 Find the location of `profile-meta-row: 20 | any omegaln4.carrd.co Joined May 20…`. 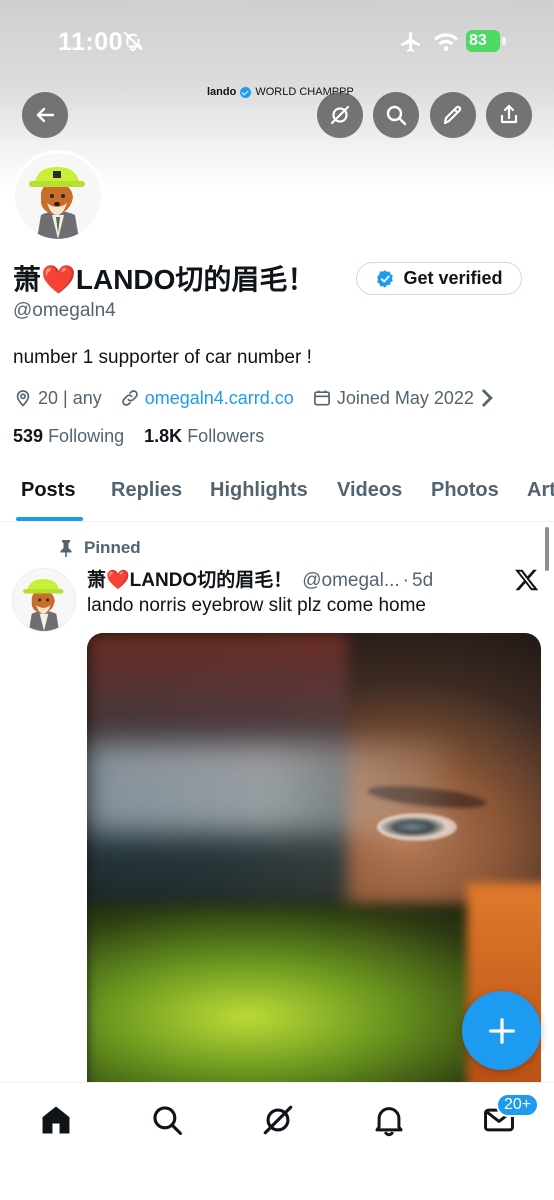

profile-meta-row: 20 | any omegaln4.carrd.co Joined May 20… is located at coordinates (258, 398).